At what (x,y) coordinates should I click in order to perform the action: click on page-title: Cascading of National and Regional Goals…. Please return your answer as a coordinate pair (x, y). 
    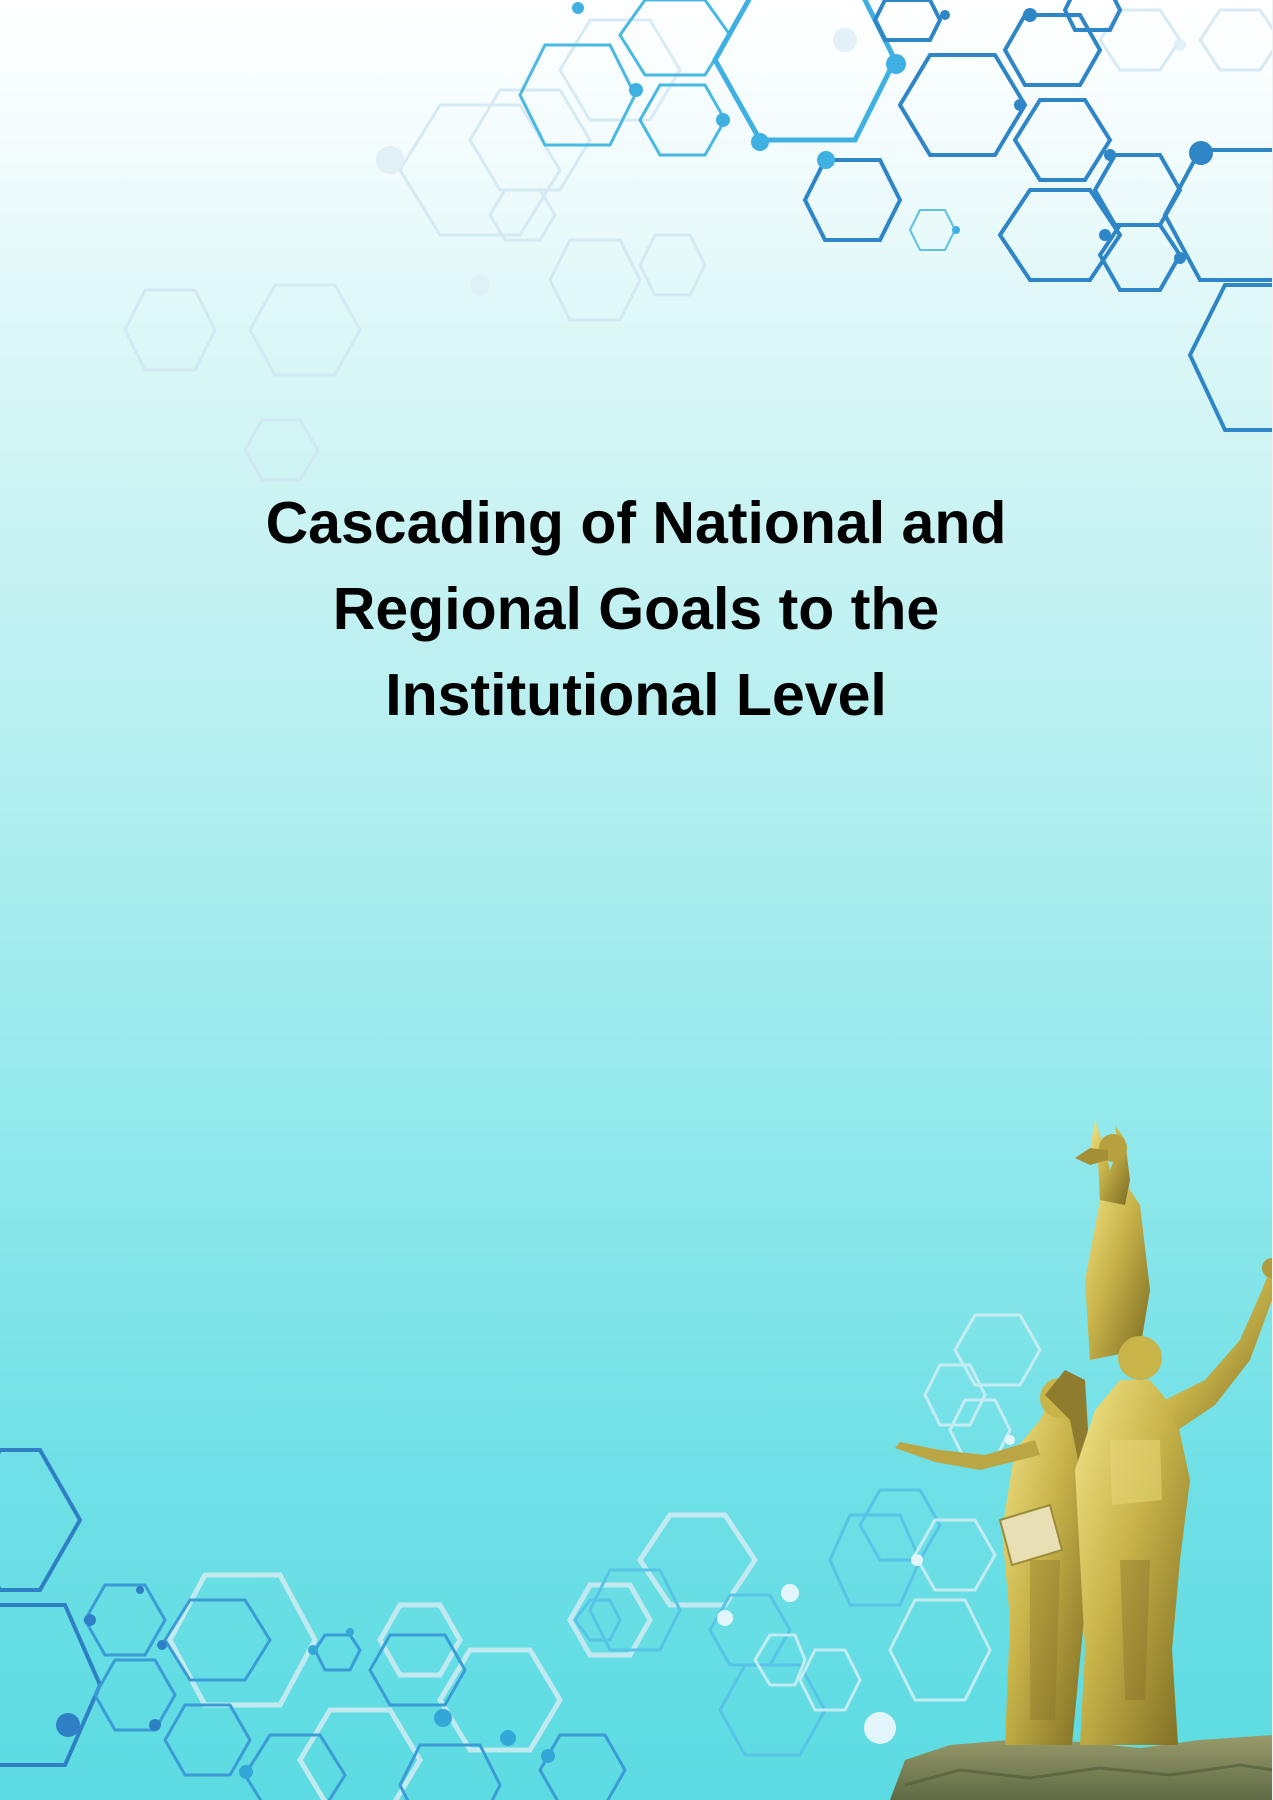
    Looking at the image, I should click on (636, 609).